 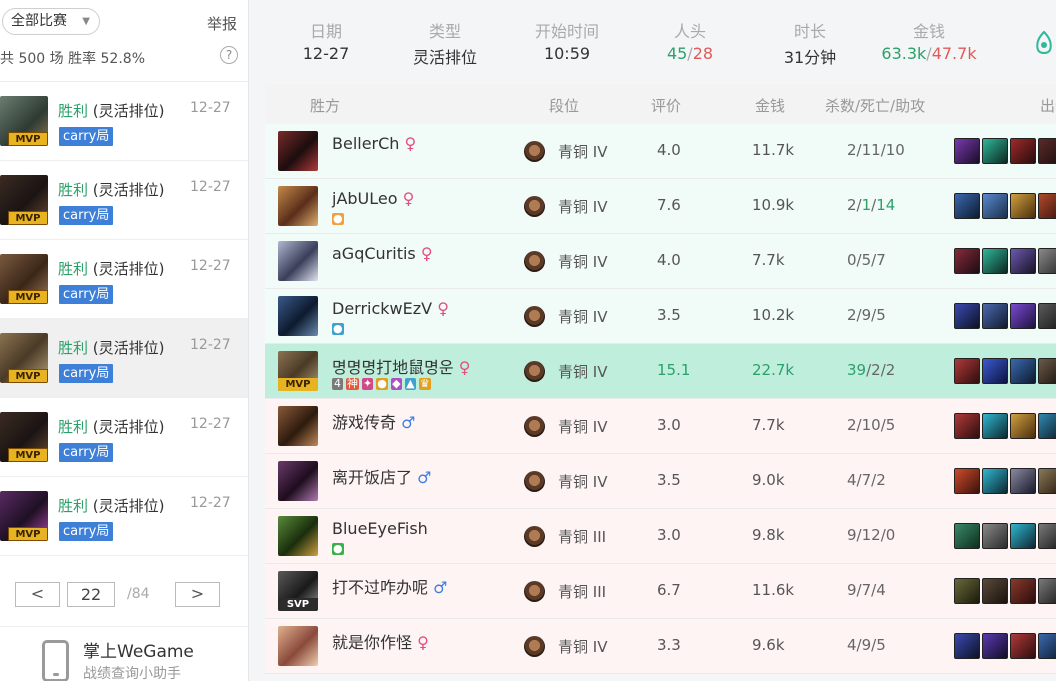 I want to click on mvp-badge: MVP, so click(x=298, y=384).